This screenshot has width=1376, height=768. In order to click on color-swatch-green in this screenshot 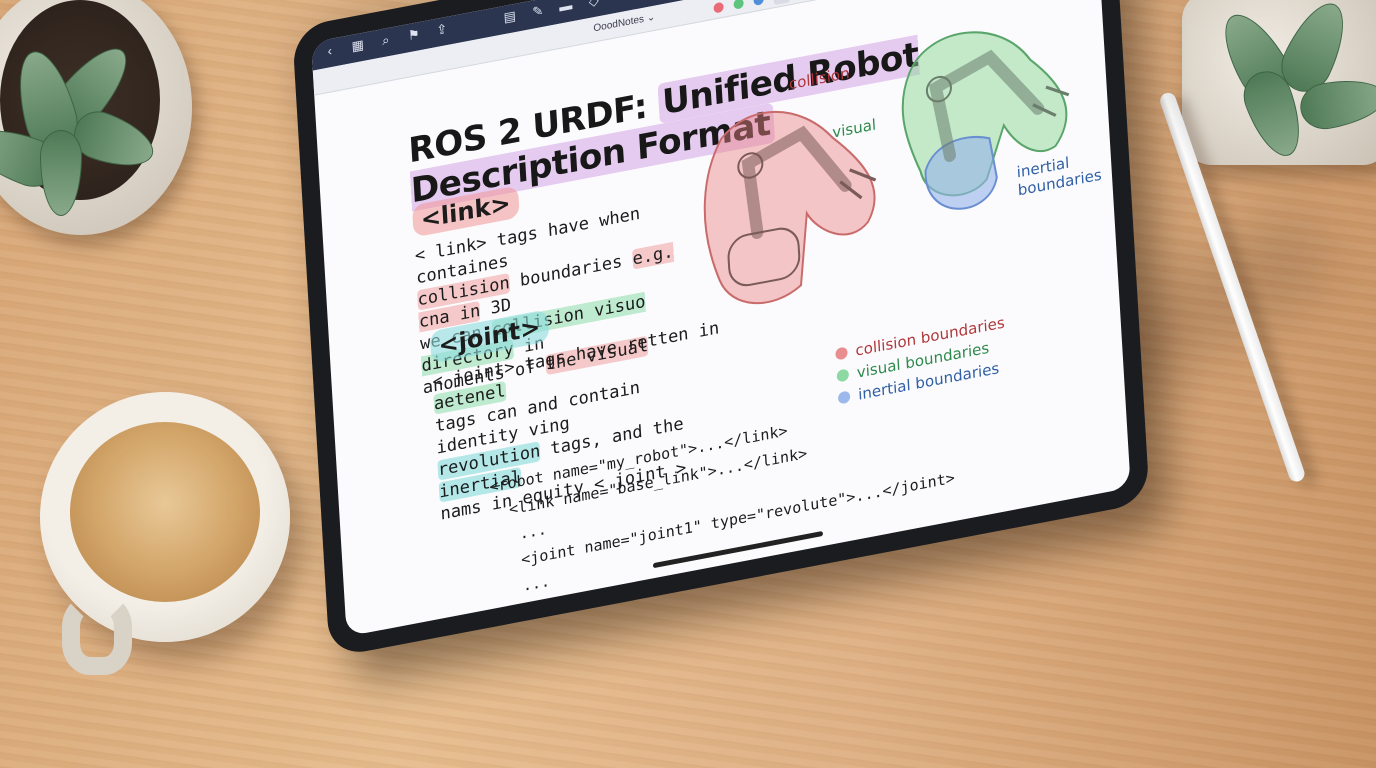, I will do `click(738, 5)`.